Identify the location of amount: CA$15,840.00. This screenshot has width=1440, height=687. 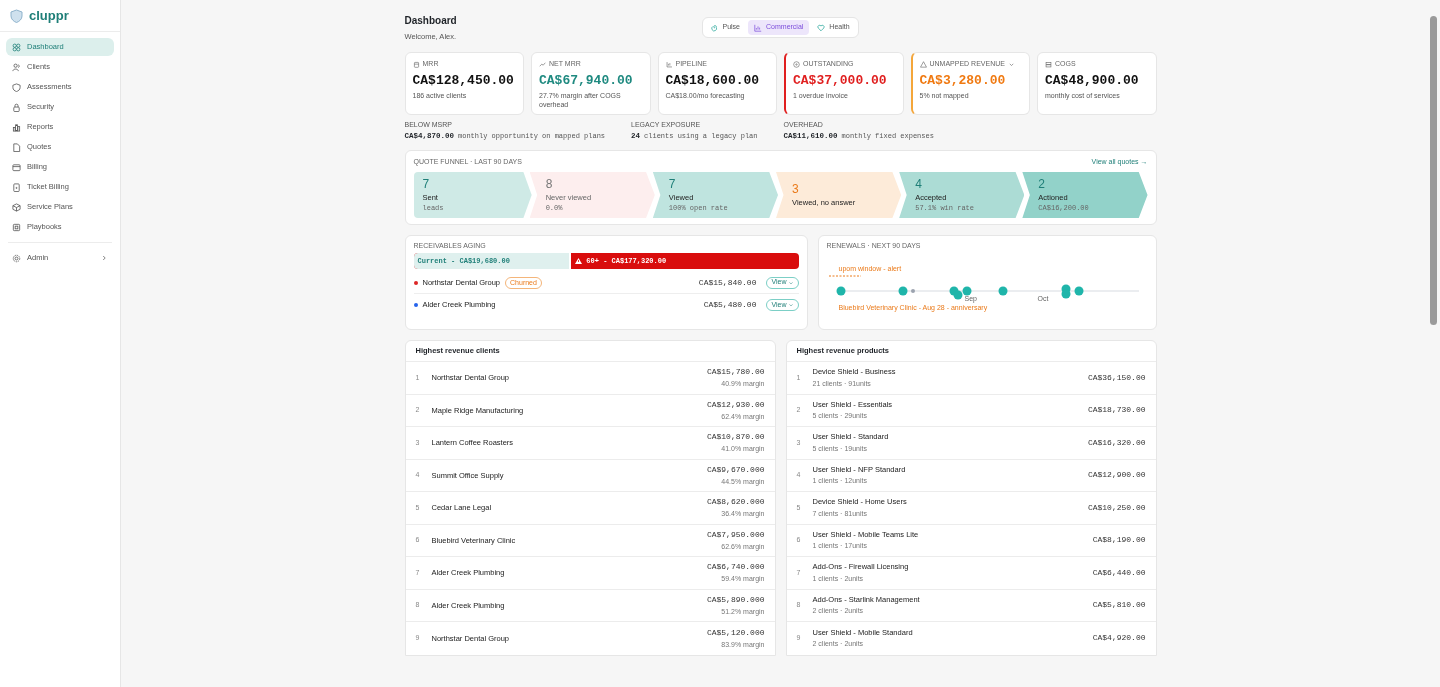
(727, 282).